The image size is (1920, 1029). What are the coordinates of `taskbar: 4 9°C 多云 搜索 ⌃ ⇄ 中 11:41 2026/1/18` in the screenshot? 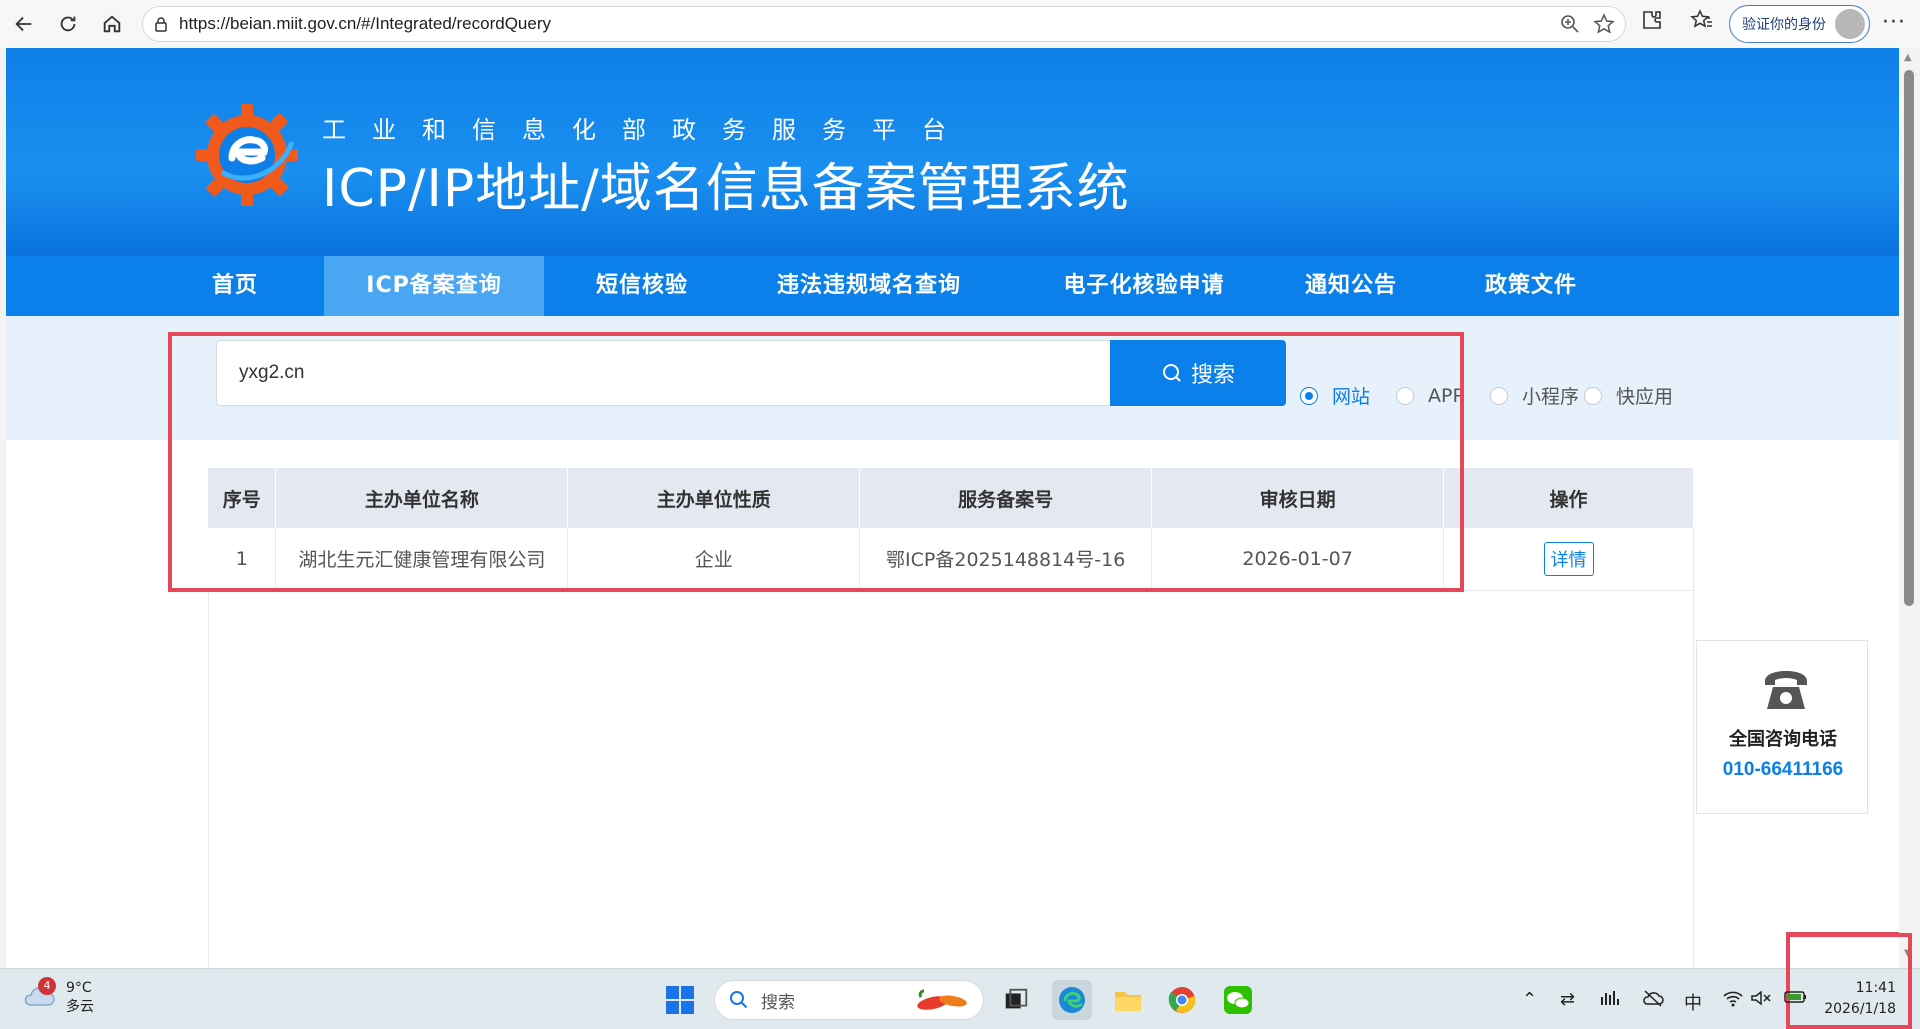 It's located at (960, 981).